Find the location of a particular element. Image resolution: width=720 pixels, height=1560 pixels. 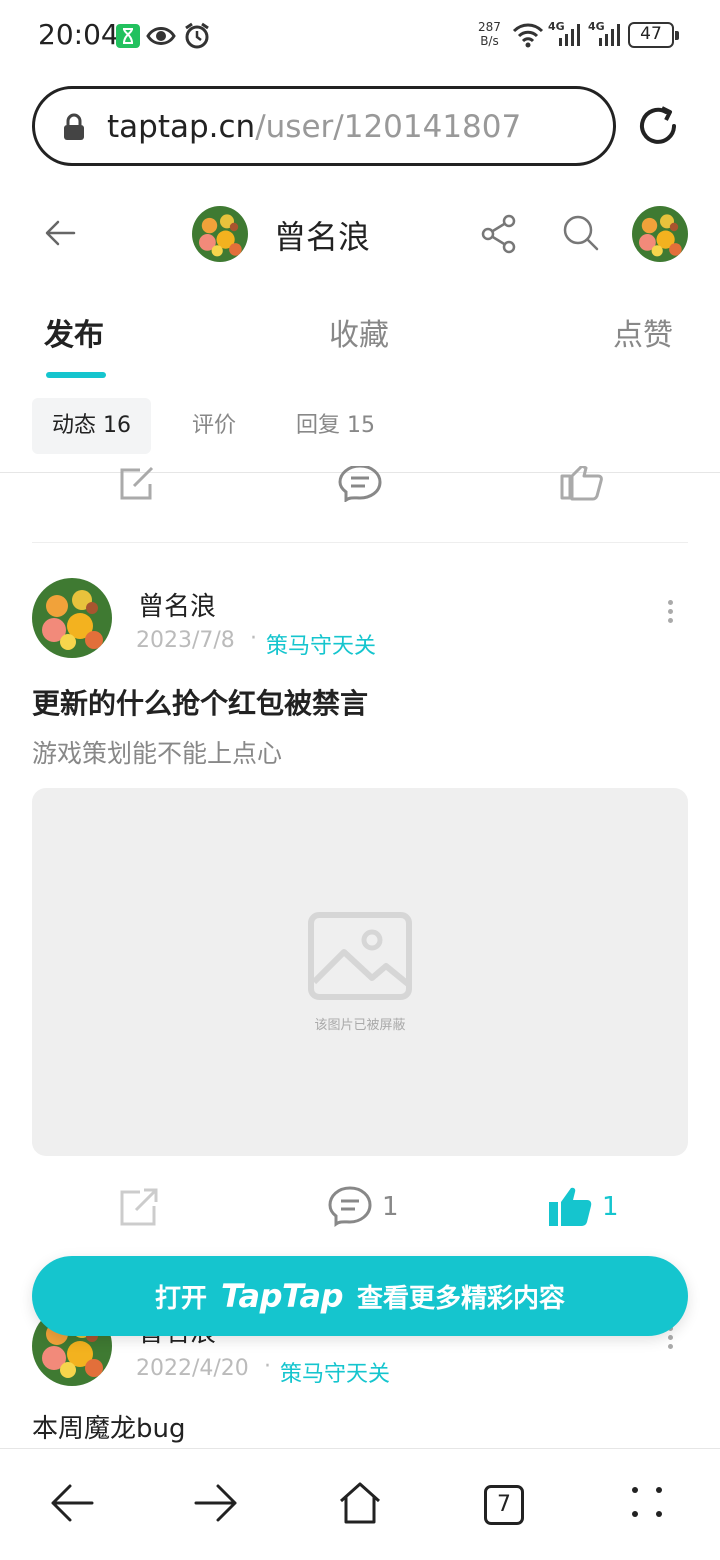

post-author-avatar is located at coordinates (72, 618).